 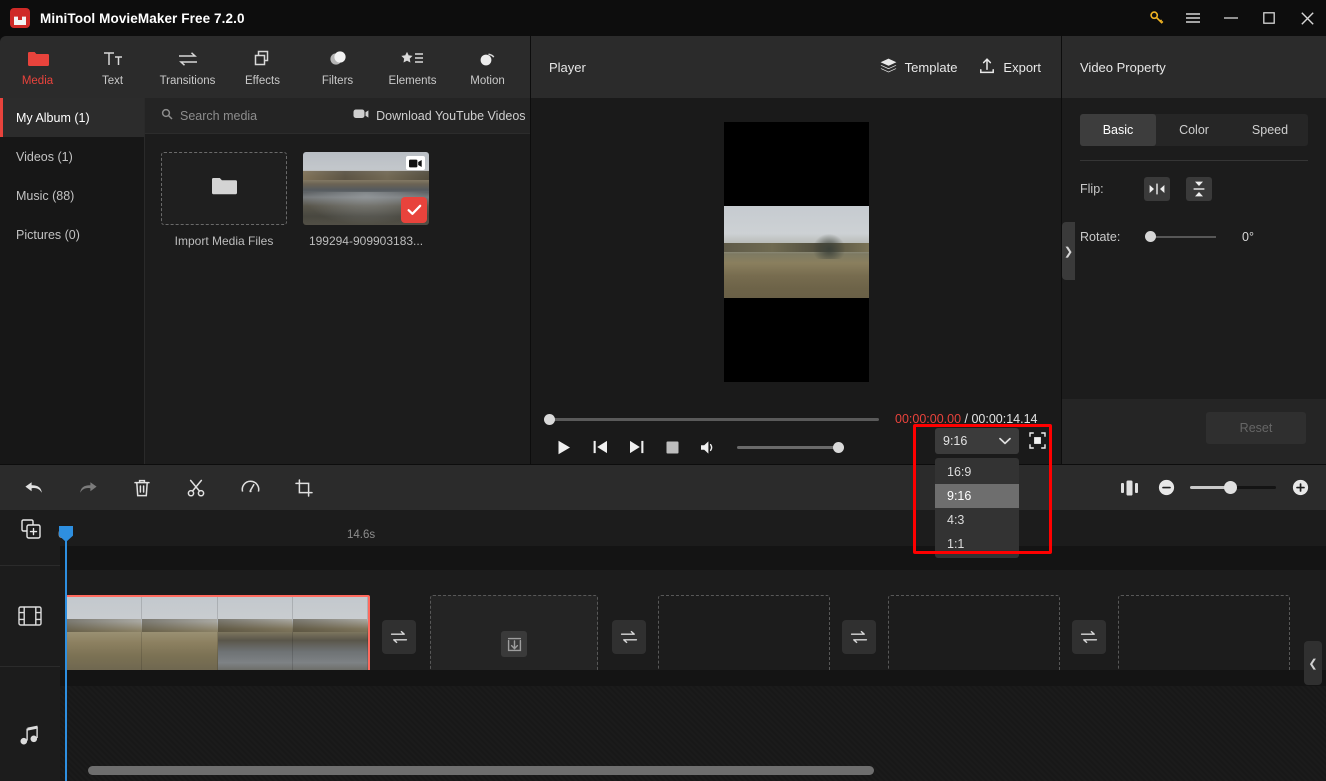 What do you see at coordinates (366, 188) in the screenshot?
I see `media-thumbnail` at bounding box center [366, 188].